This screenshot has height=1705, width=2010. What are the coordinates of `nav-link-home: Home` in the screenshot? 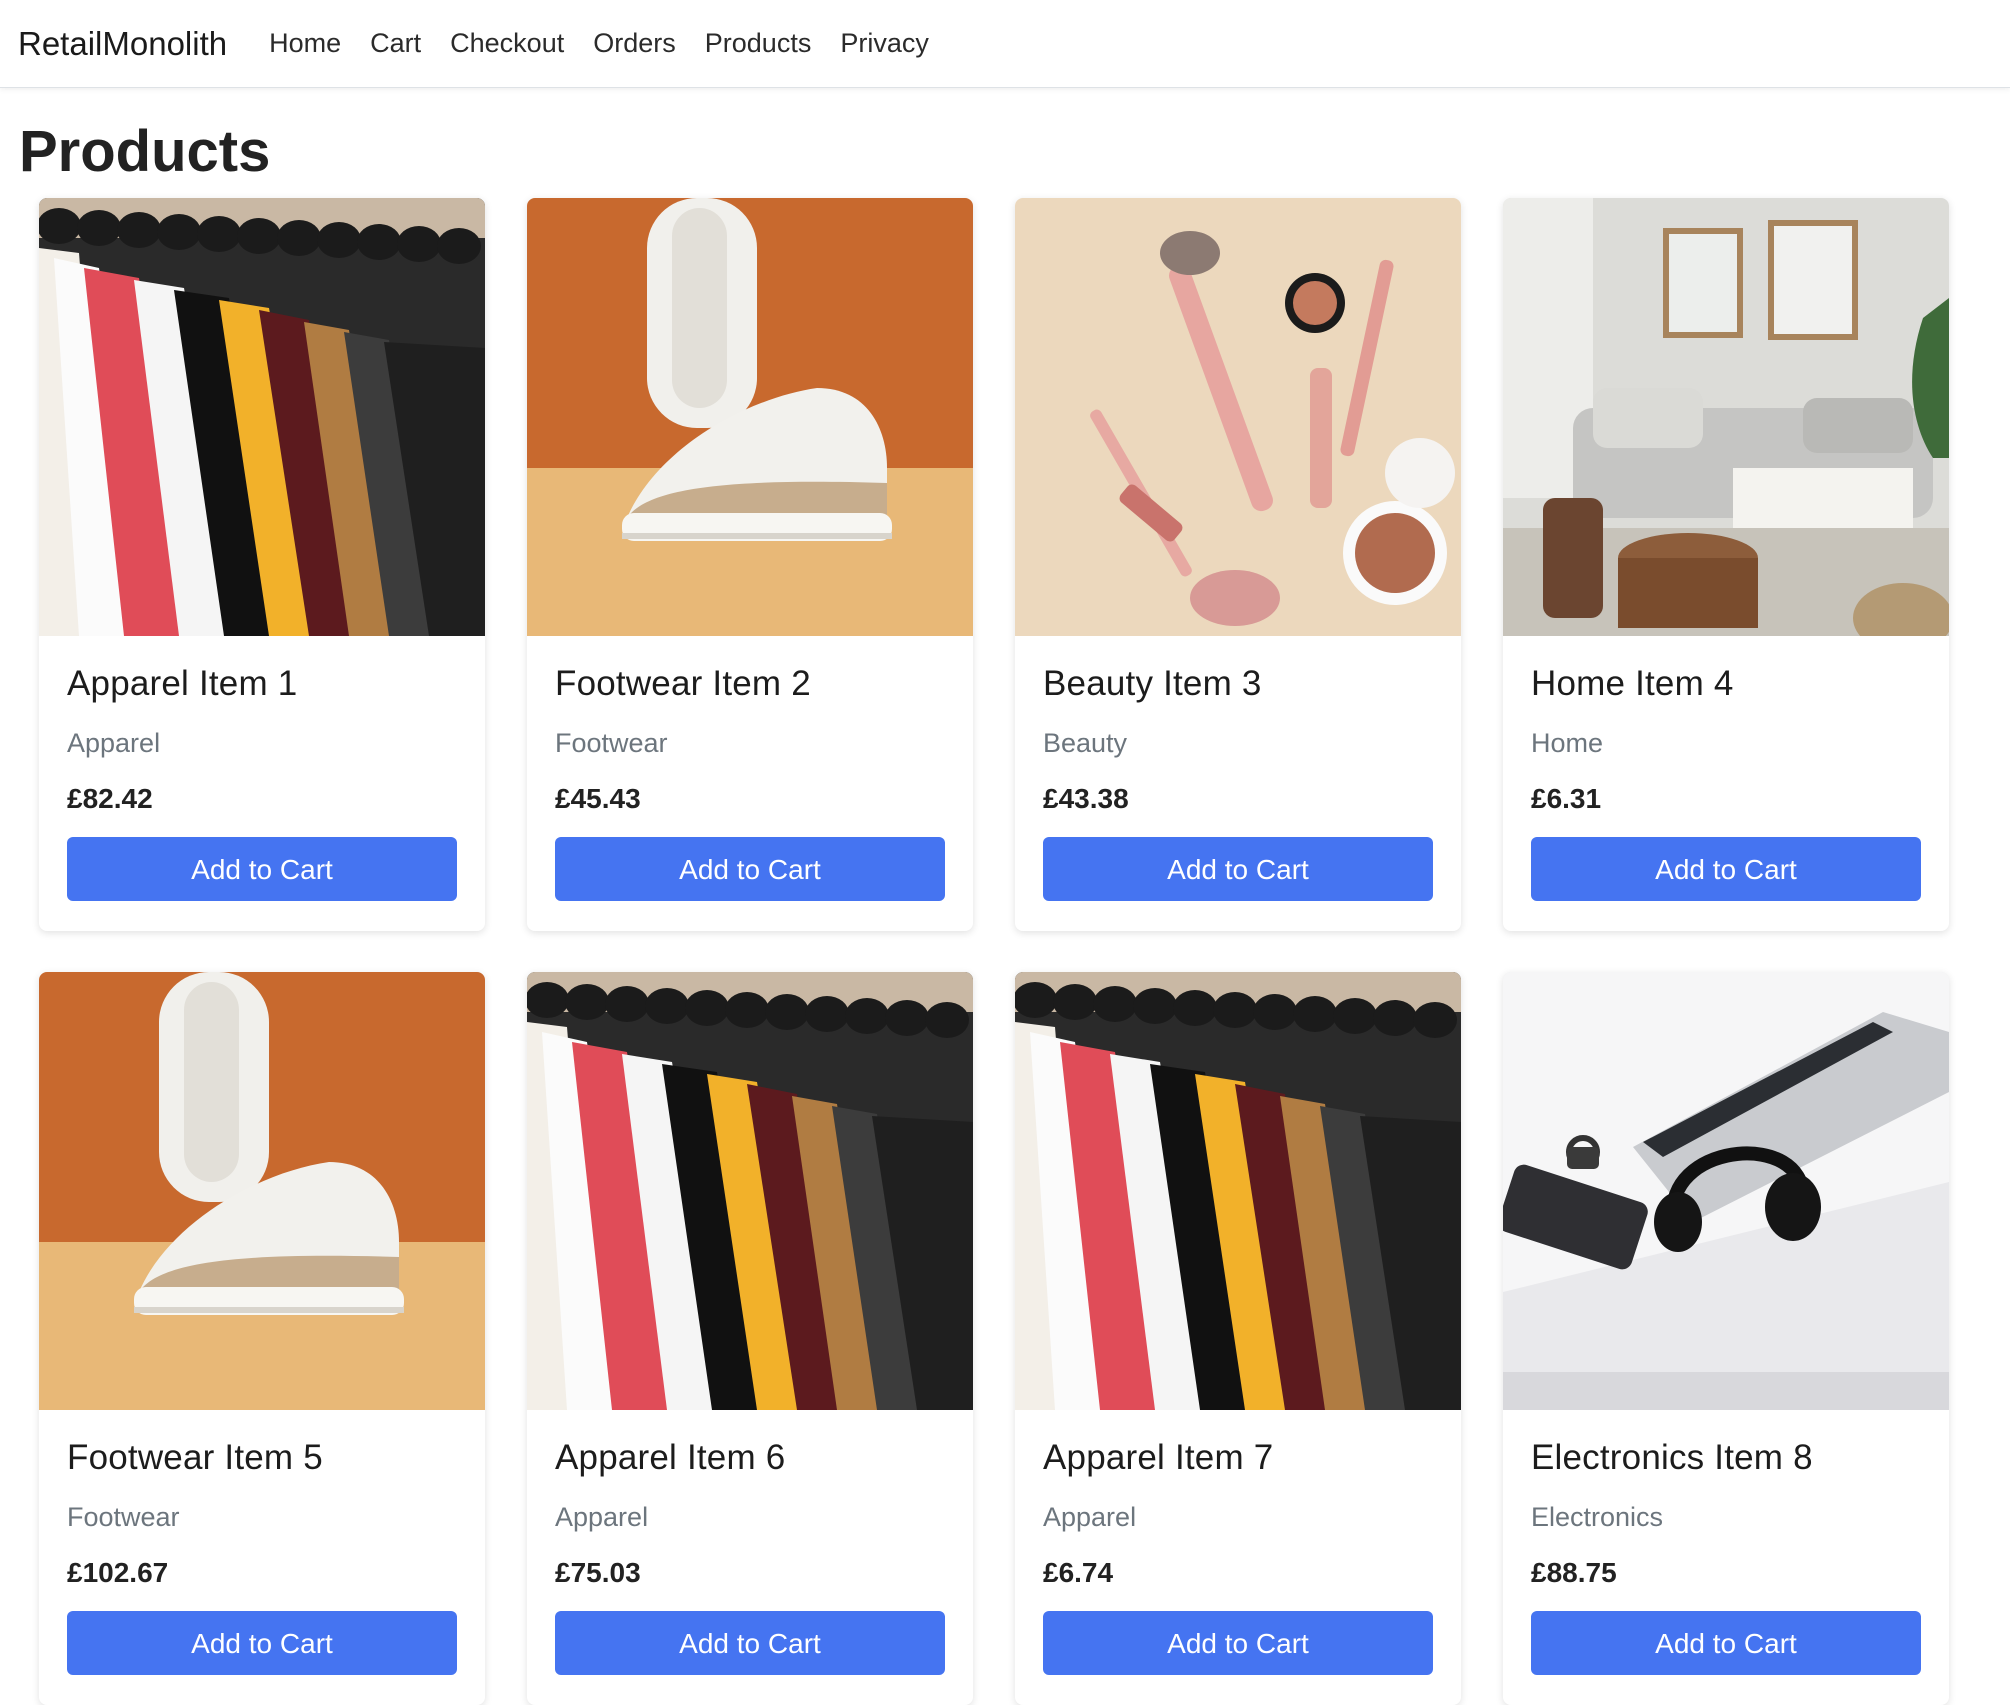 It's located at (305, 43).